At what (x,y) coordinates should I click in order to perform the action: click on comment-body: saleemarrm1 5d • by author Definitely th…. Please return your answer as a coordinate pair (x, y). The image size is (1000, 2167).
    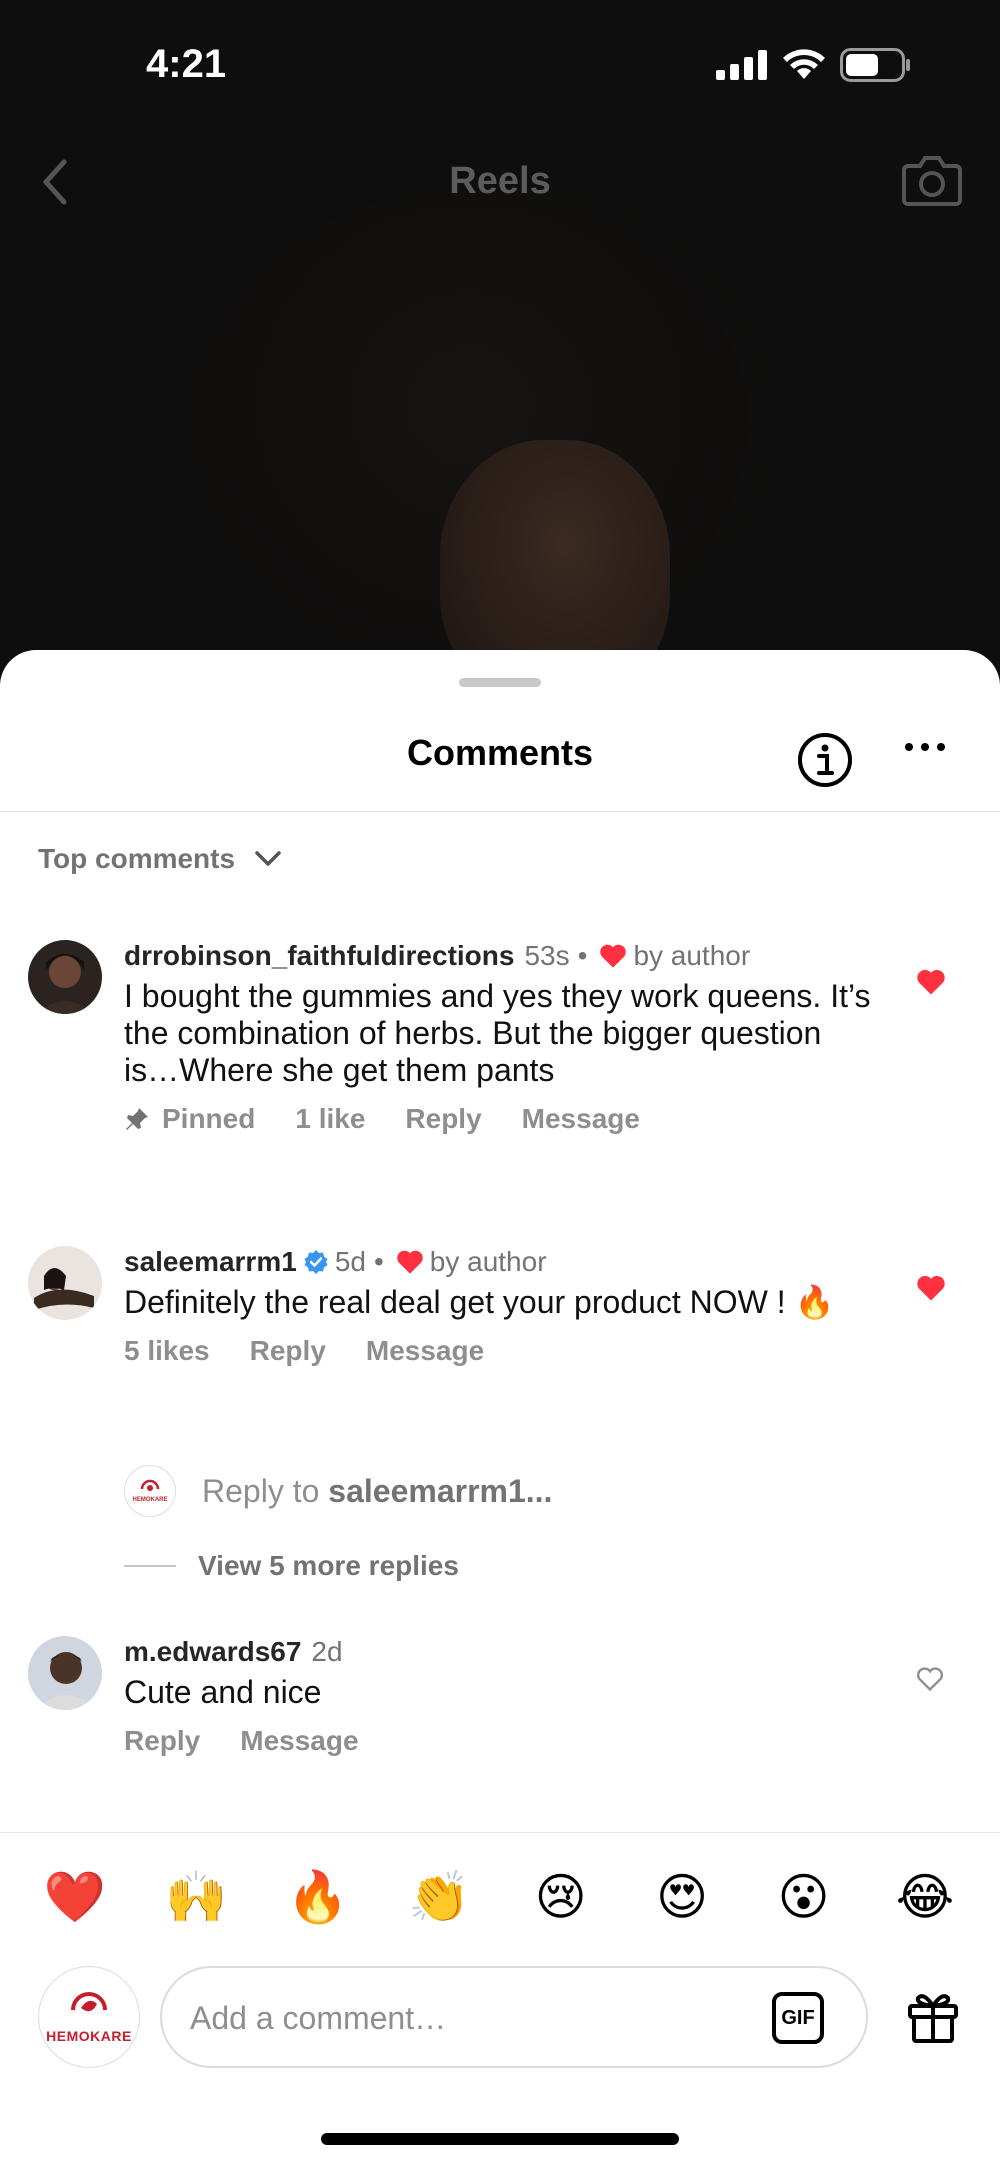
    Looking at the image, I should click on (504, 1306).